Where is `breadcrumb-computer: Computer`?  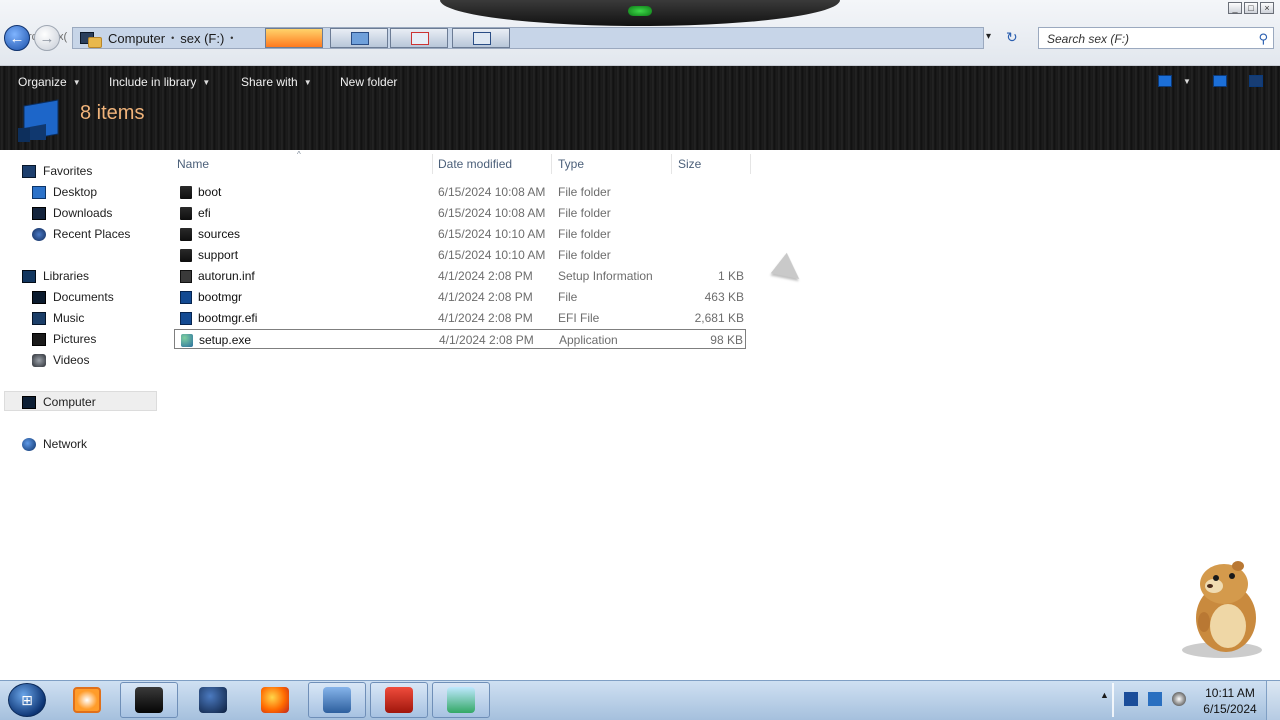 breadcrumb-computer: Computer is located at coordinates (136, 38).